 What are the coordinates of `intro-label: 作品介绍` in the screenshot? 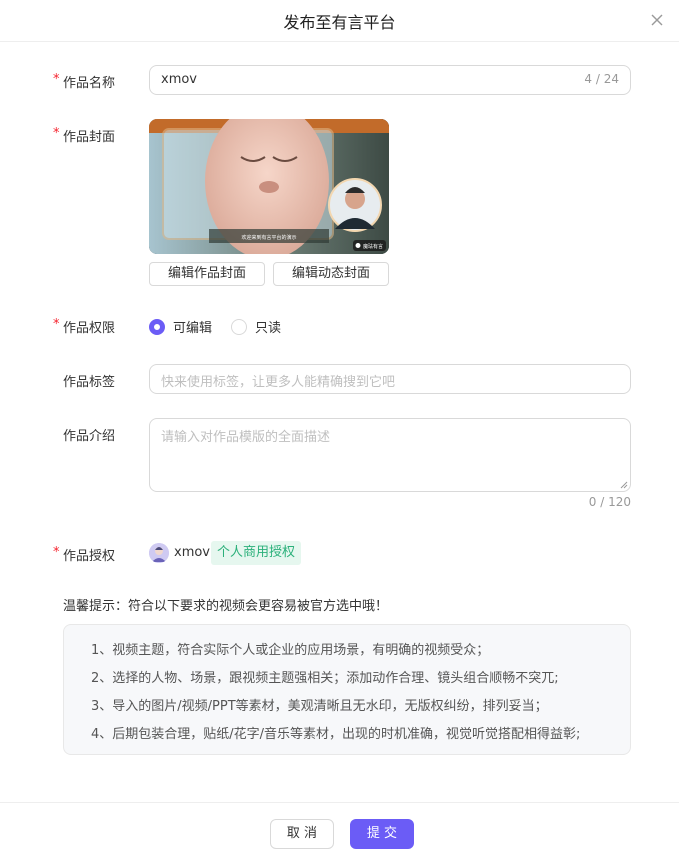 It's located at (89, 436).